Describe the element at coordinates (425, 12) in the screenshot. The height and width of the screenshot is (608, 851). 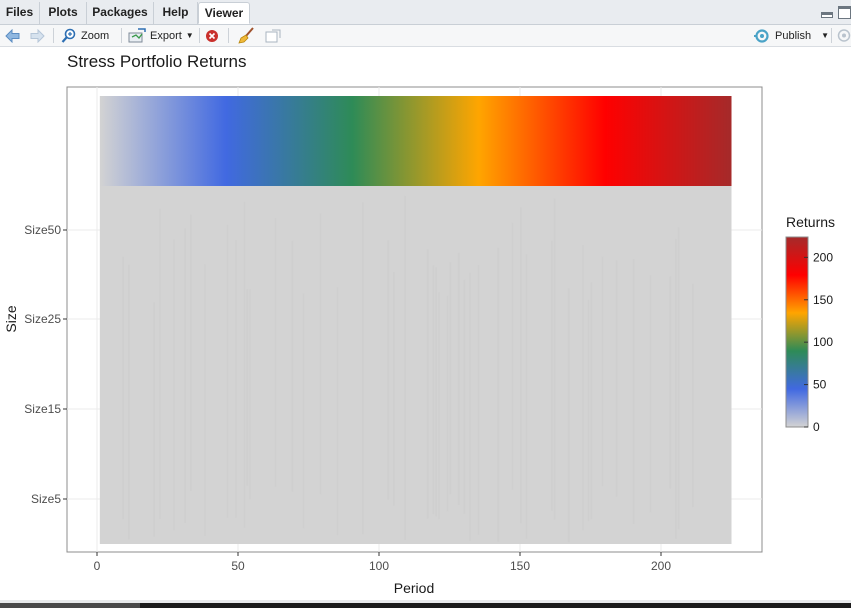
I see `pane-tab-bar: Files Plots Packages Help Viewer` at that location.